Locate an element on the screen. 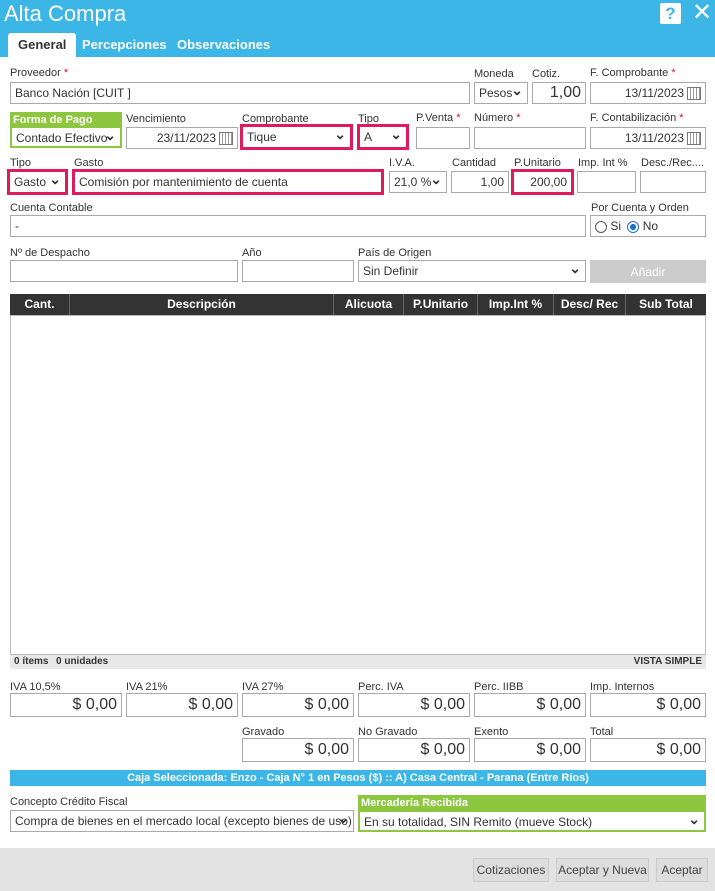 Image resolution: width=715 pixels, height=891 pixels. items-count: 0 ítems is located at coordinates (31, 661).